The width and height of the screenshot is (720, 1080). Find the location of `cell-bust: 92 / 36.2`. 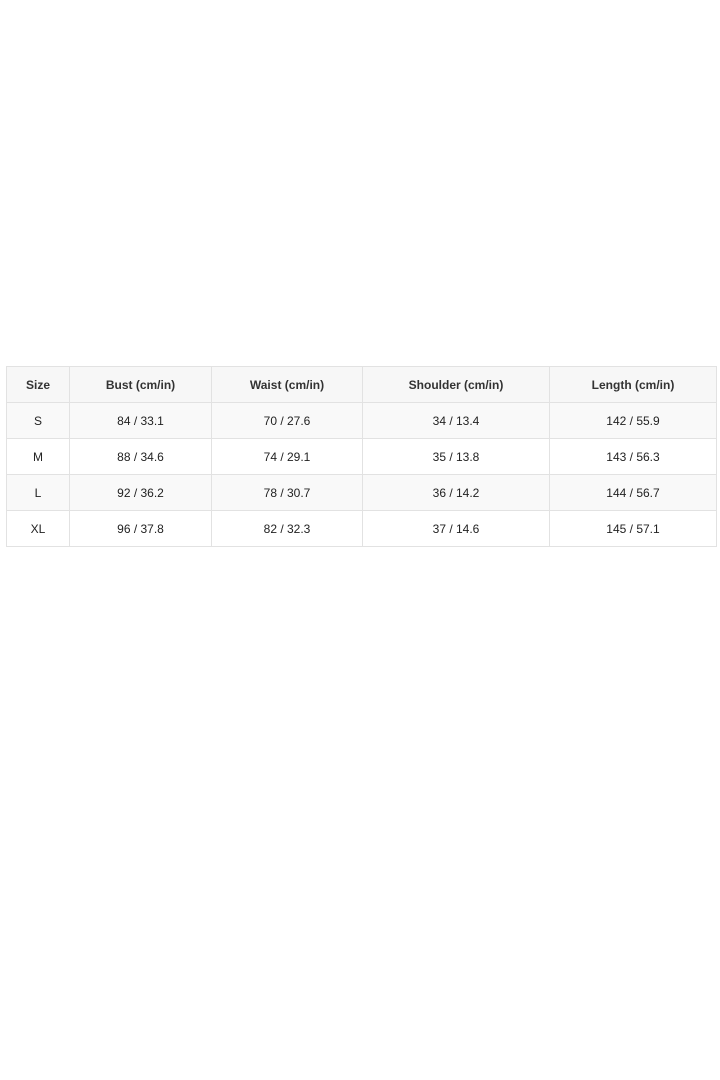

cell-bust: 92 / 36.2 is located at coordinates (140, 492).